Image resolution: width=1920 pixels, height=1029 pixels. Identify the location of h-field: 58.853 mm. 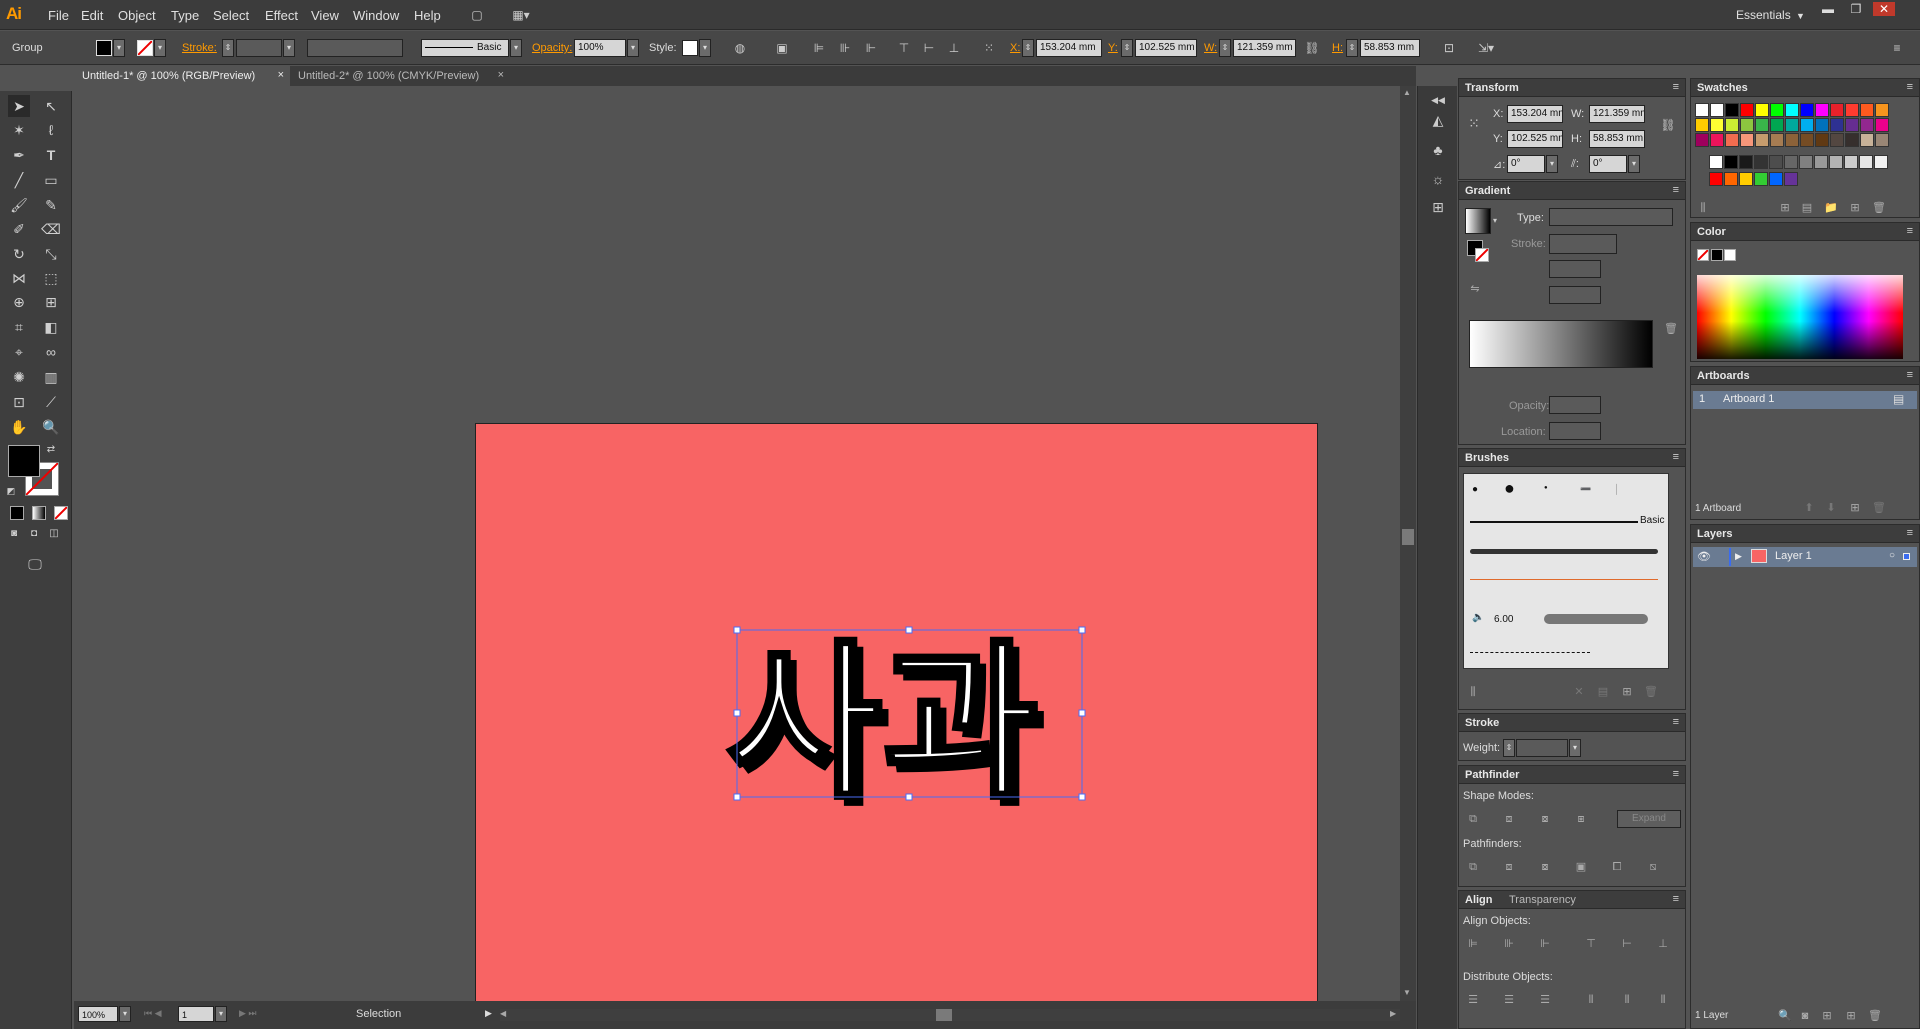
(1390, 48).